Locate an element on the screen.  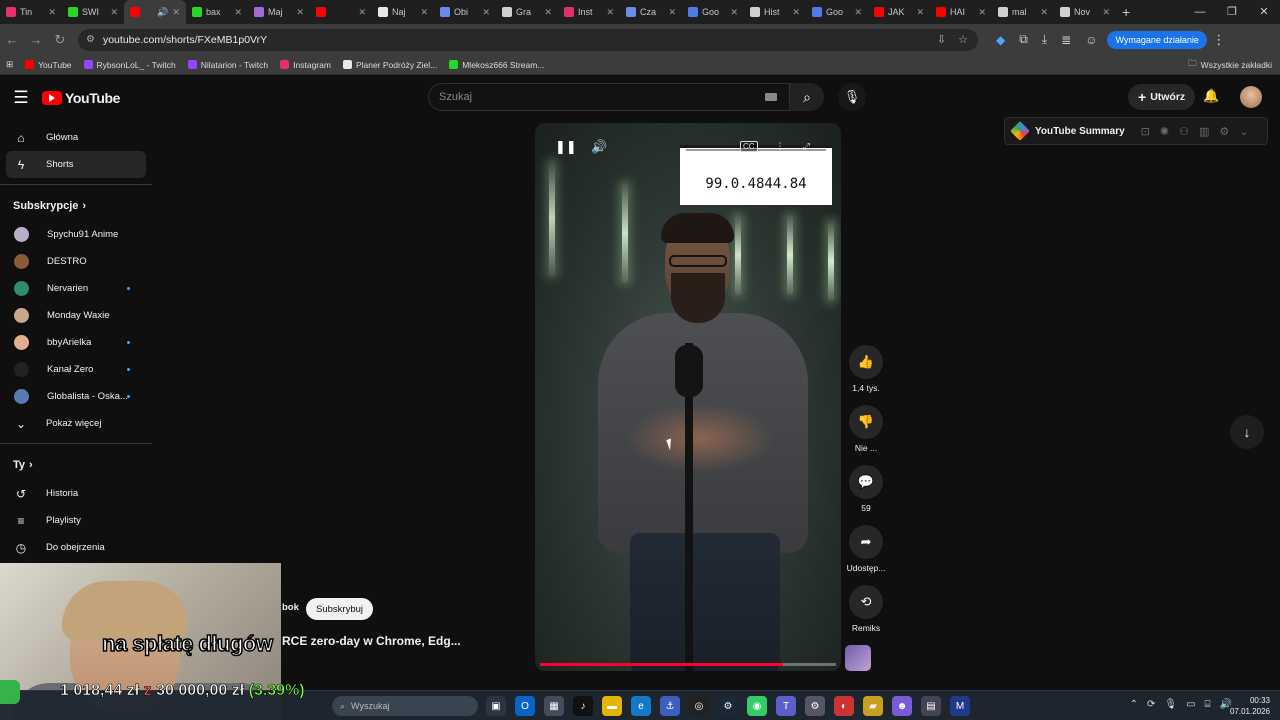
sound-thumbnail is located at coordinates (858, 658).